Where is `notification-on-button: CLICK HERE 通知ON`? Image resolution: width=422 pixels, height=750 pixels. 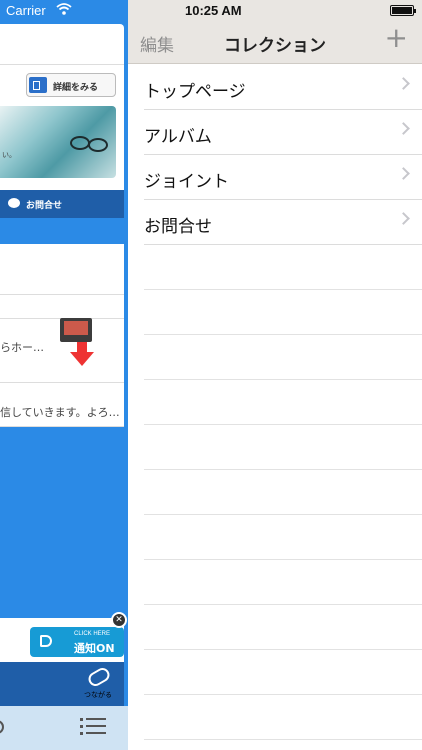
notification-on-button: CLICK HERE 通知ON is located at coordinates (77, 642).